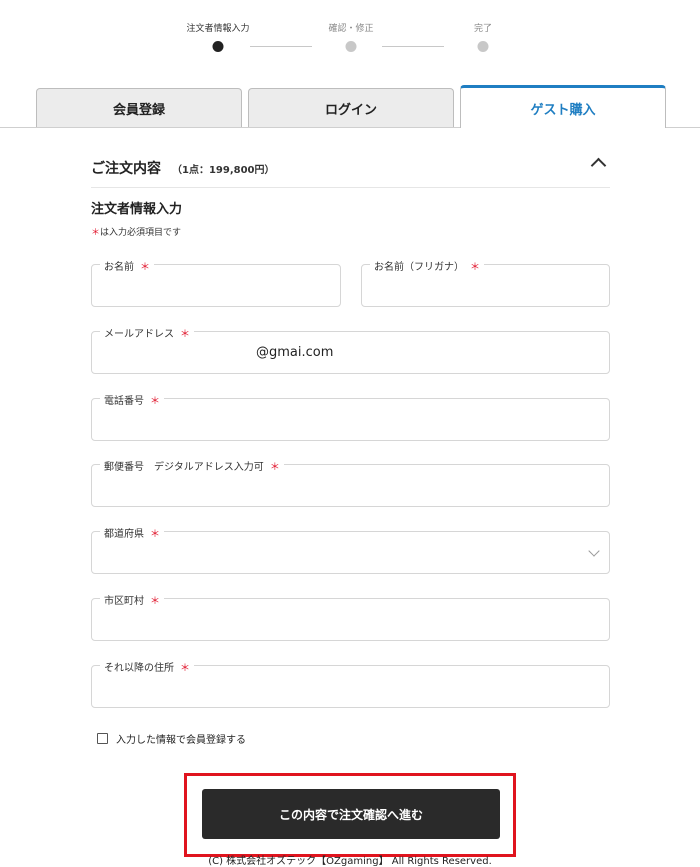 This screenshot has width=700, height=867. What do you see at coordinates (483, 29) in the screenshot?
I see `step-label-complete: 完了` at bounding box center [483, 29].